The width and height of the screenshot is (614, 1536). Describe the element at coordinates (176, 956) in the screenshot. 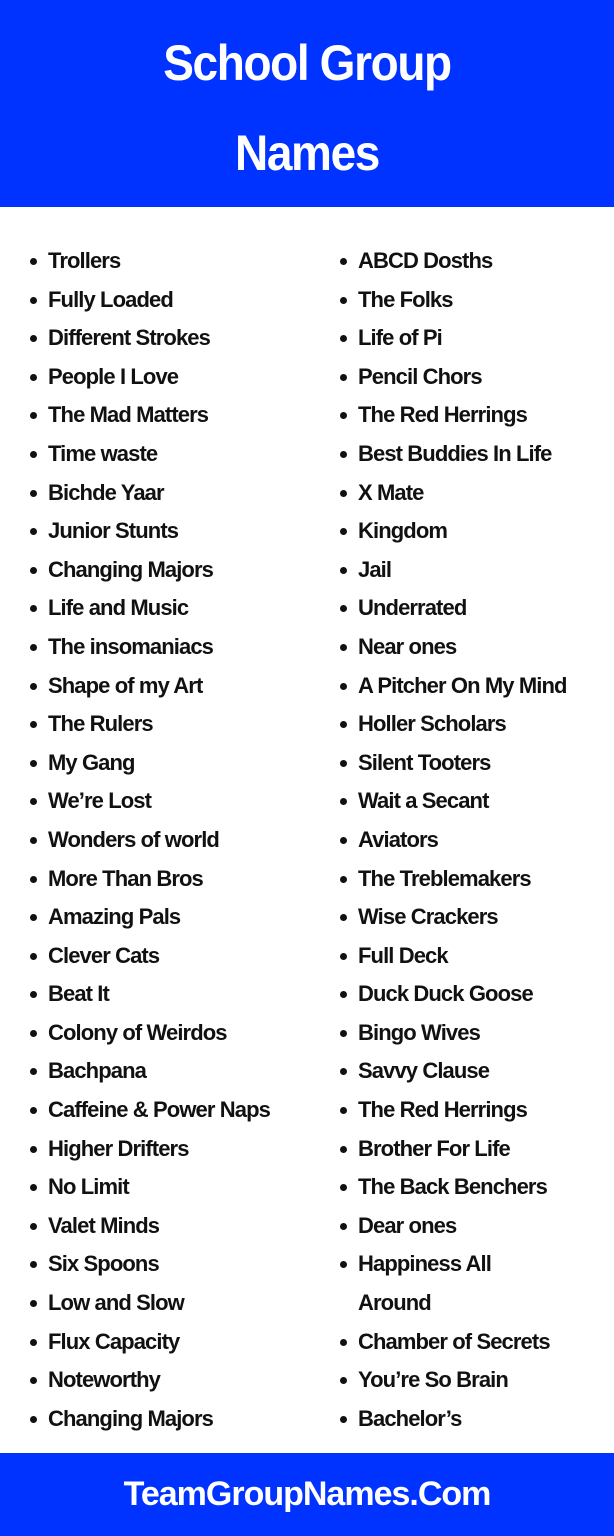

I see `list-item: Clever Cats` at that location.